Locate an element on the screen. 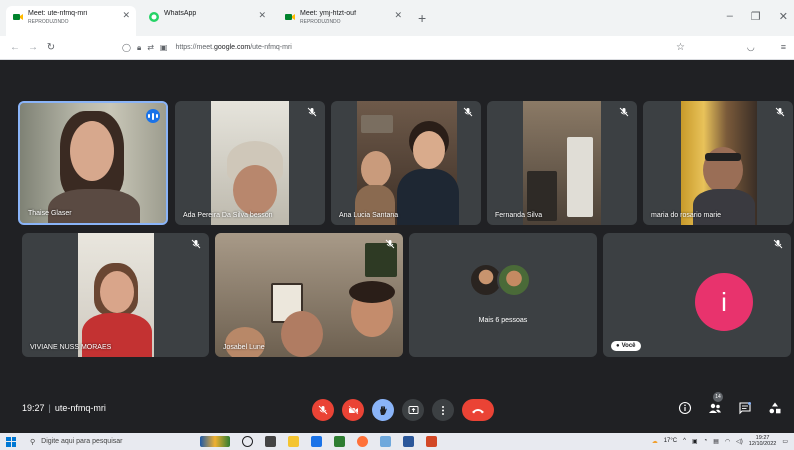 The height and width of the screenshot is (450, 794). chevron-up-icon: ^ is located at coordinates (684, 441).